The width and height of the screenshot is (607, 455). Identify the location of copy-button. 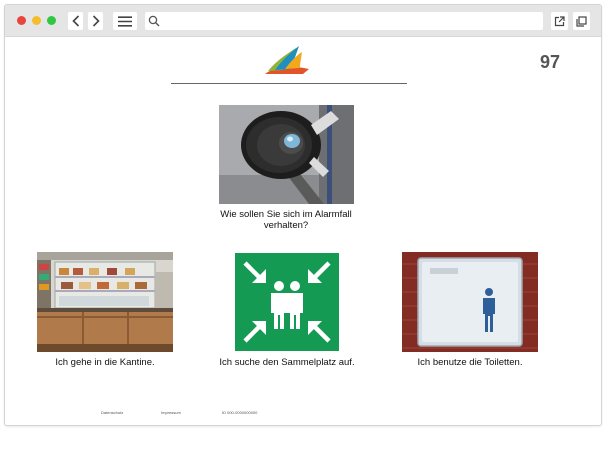
(581, 21).